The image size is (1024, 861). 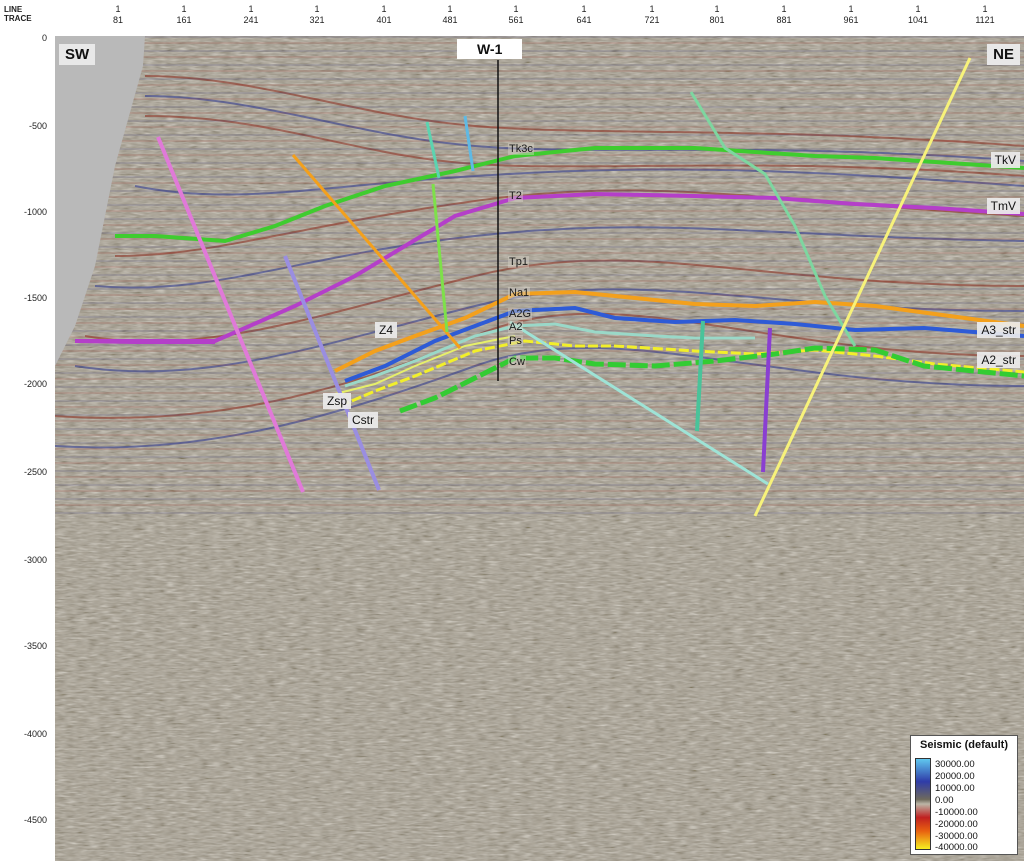 I want to click on depth-tick: -2500, so click(x=35, y=472).